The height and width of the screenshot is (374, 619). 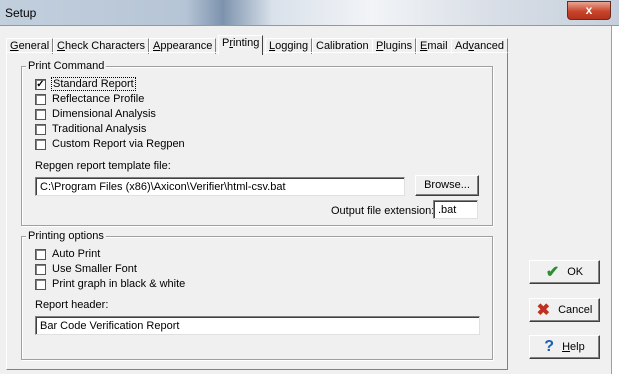 What do you see at coordinates (66, 236) in the screenshot?
I see `printing-options-label: Printing options` at bounding box center [66, 236].